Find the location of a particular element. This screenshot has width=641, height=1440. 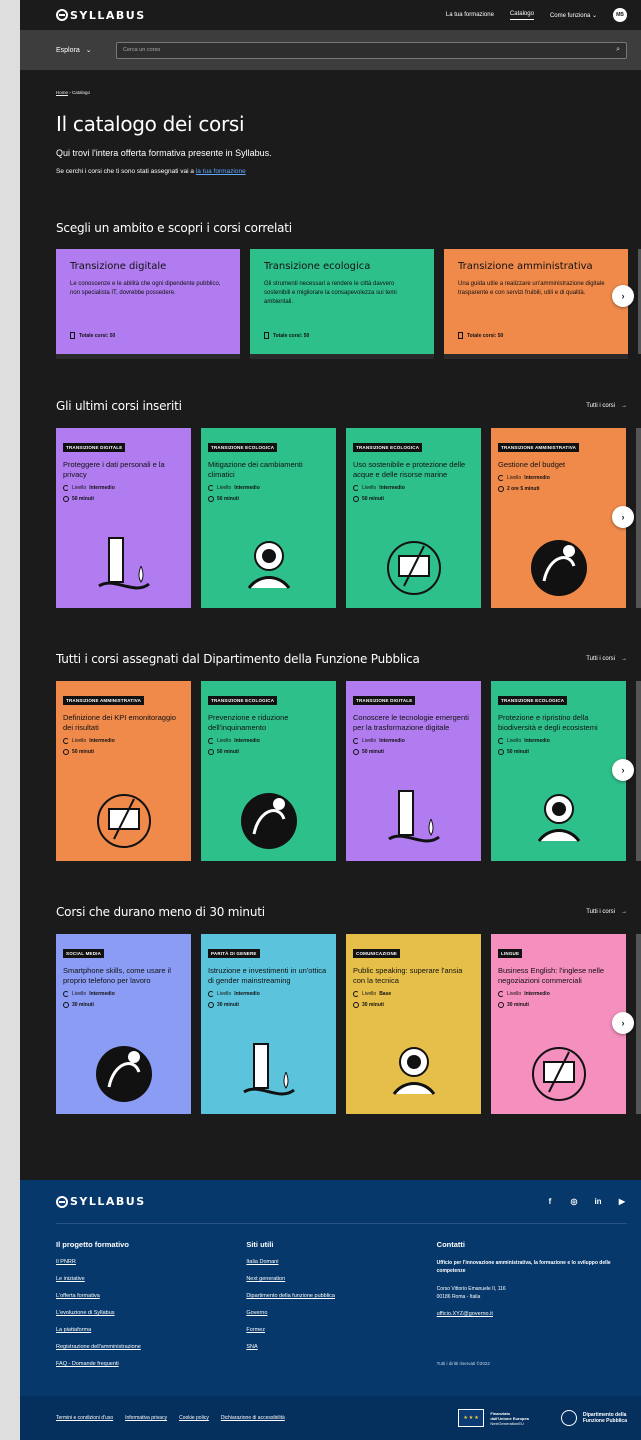

nav-la-tua-formazione: La tua formazione is located at coordinates (470, 15).